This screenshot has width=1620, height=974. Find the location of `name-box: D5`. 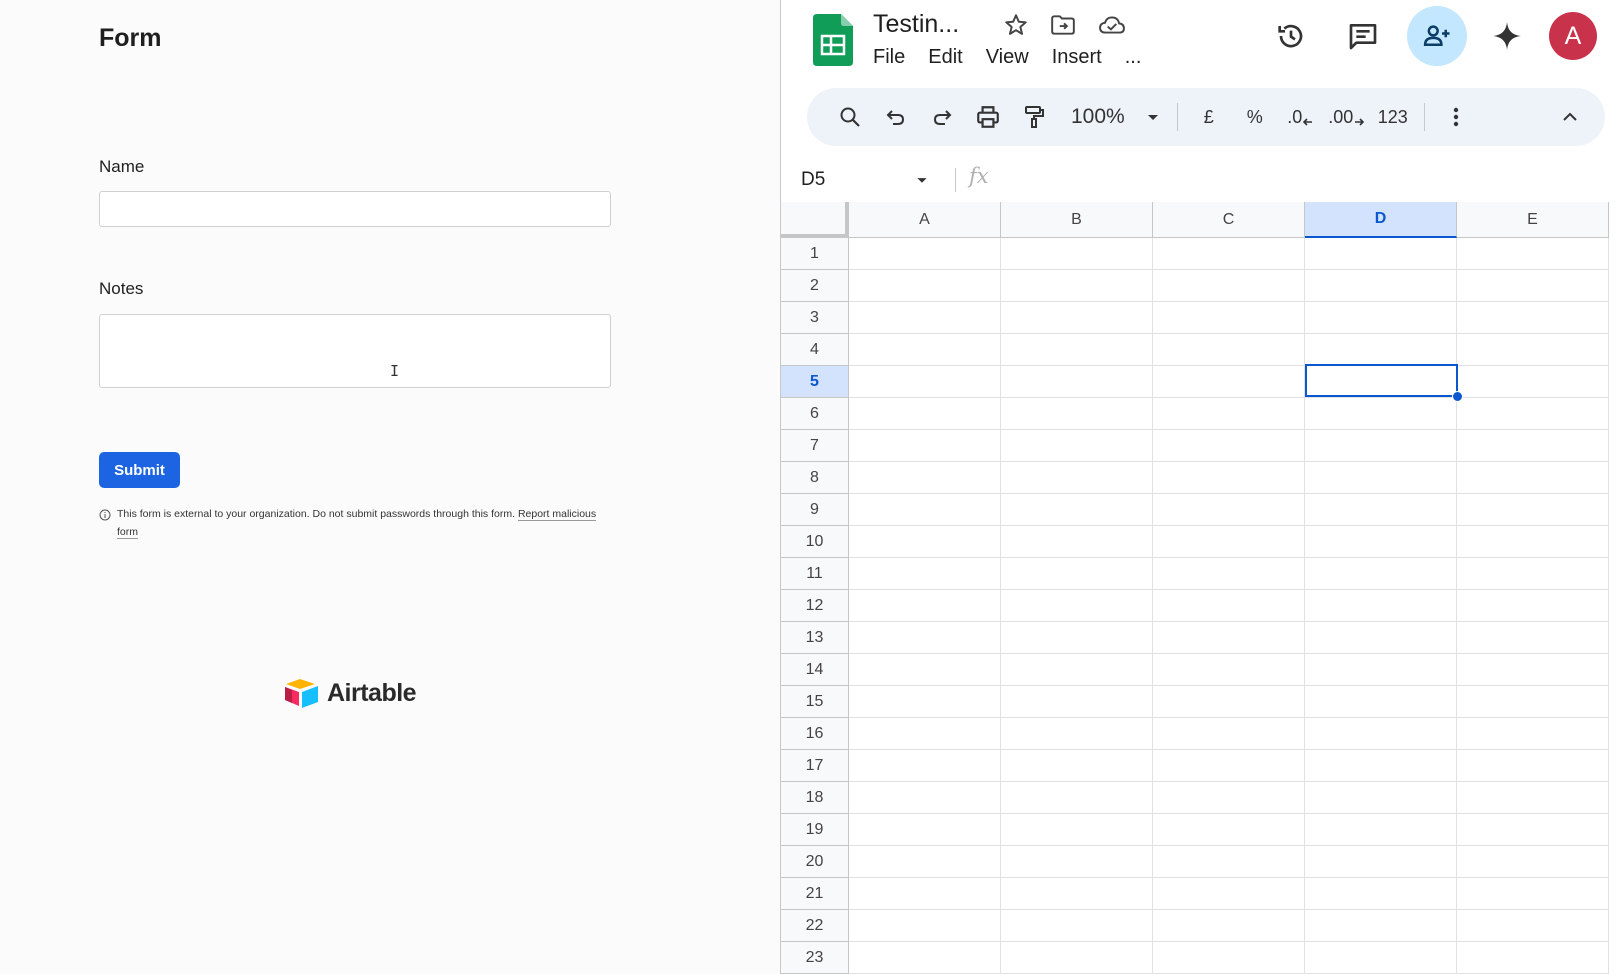

name-box: D5 is located at coordinates (871, 180).